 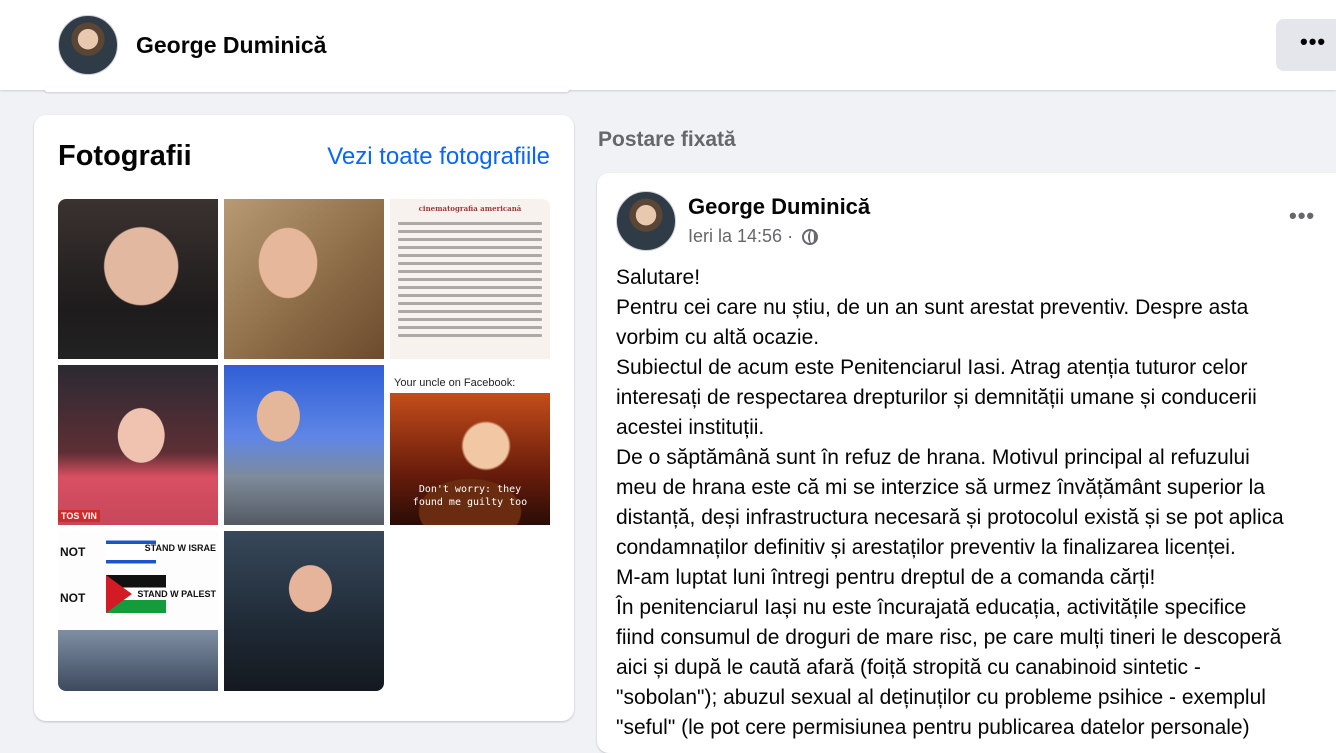 I want to click on pinned-post-label: Postare fixată, so click(x=667, y=139).